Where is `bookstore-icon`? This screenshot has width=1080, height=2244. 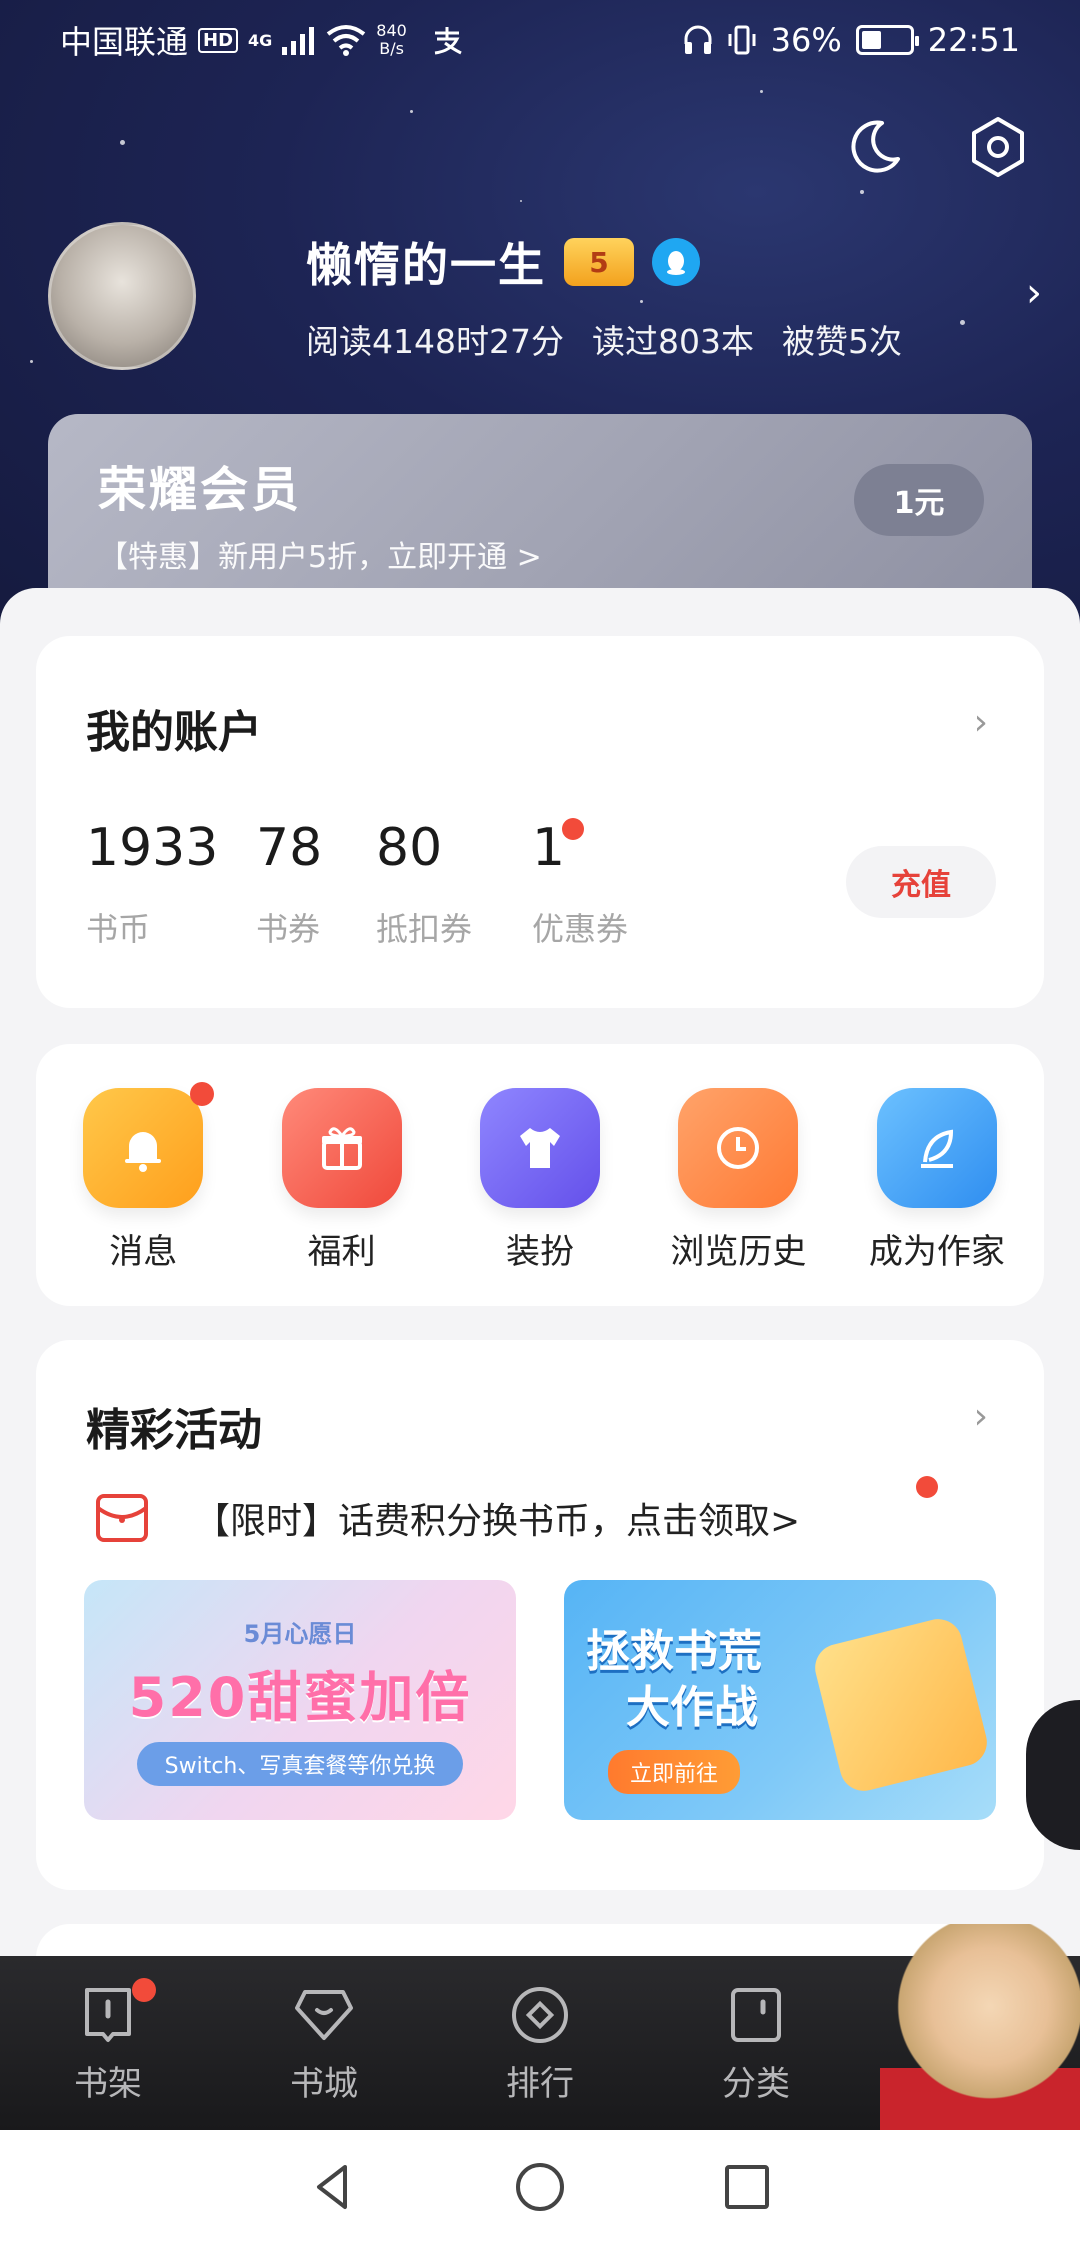 bookstore-icon is located at coordinates (324, 2014).